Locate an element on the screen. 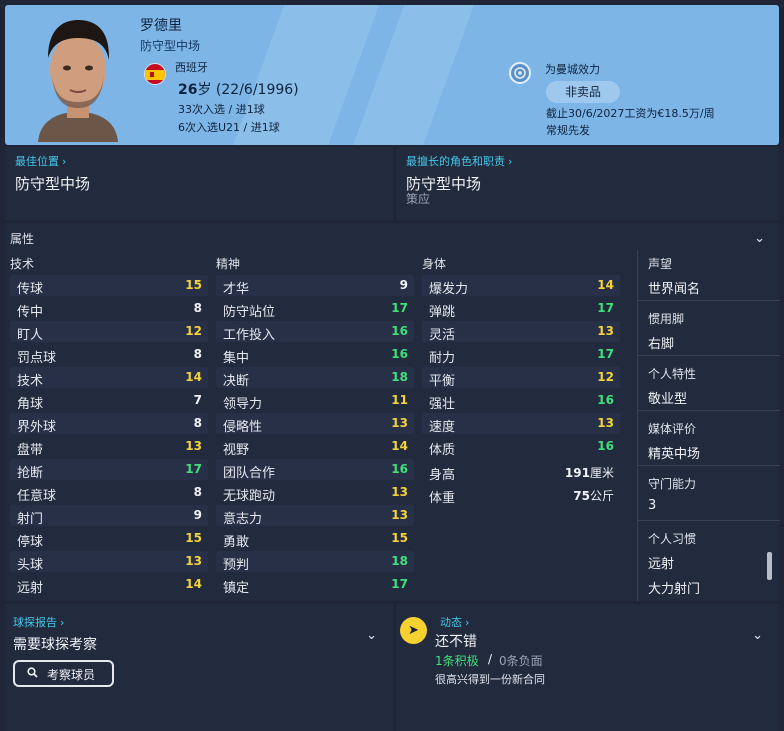 The width and height of the screenshot is (784, 731). scout-report-link: 球探报告 › is located at coordinates (38, 622).